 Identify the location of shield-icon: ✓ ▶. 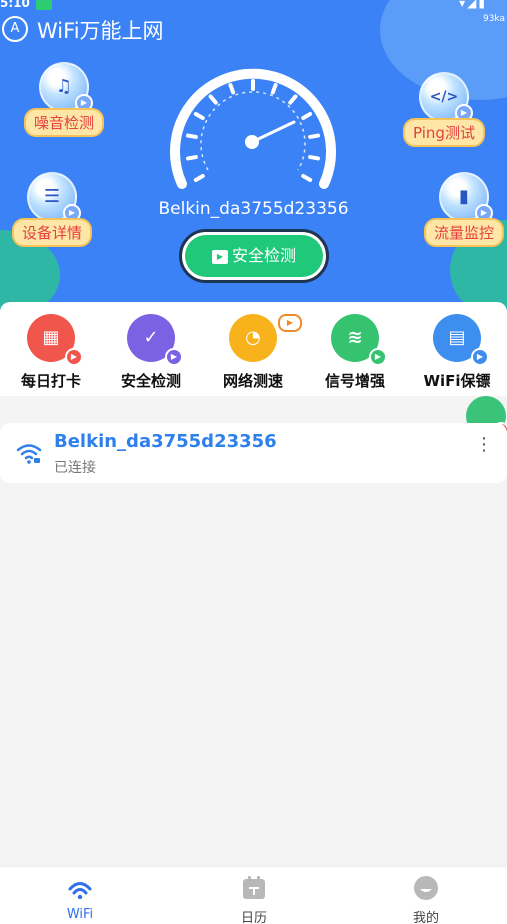
(155, 340).